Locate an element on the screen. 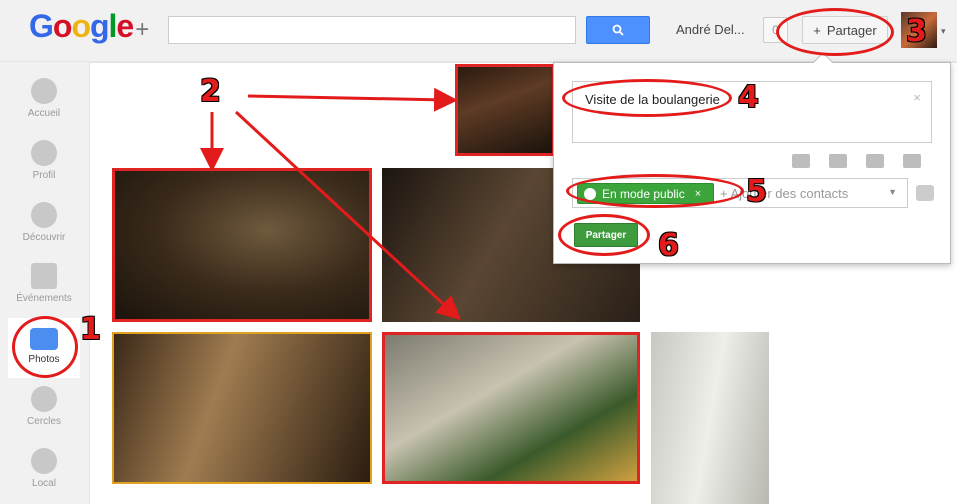  annotation-number-4: 4 is located at coordinates (748, 97).